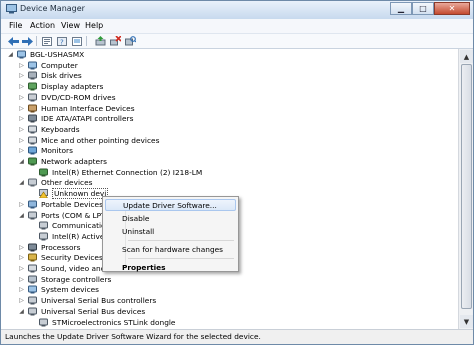  Describe the element at coordinates (67, 183) in the screenshot. I see `tree-item-label: Other devices` at that location.